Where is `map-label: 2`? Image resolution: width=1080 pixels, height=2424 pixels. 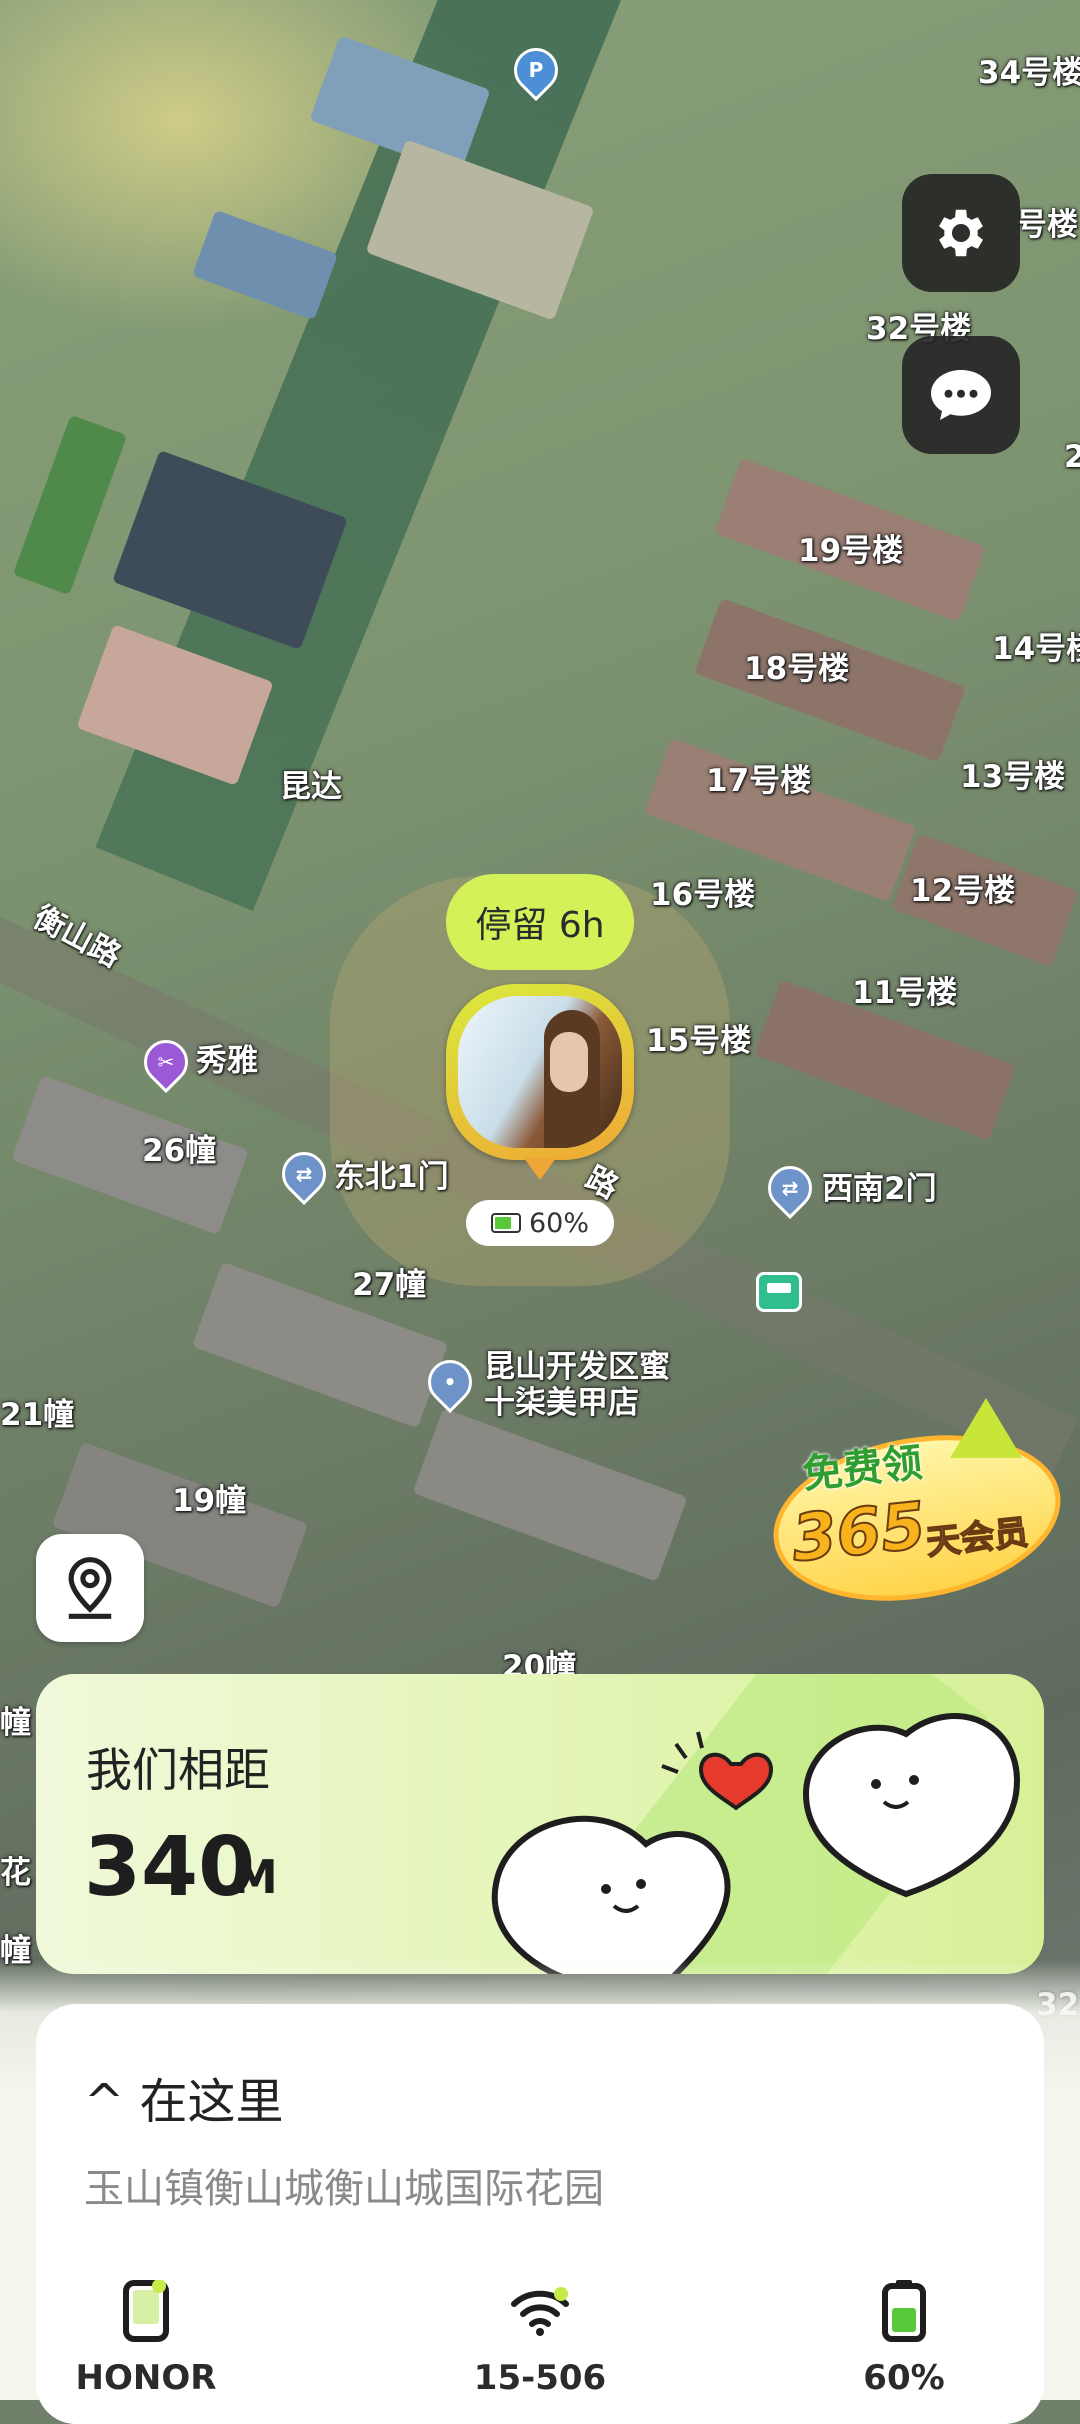
map-label: 2 is located at coordinates (1072, 457).